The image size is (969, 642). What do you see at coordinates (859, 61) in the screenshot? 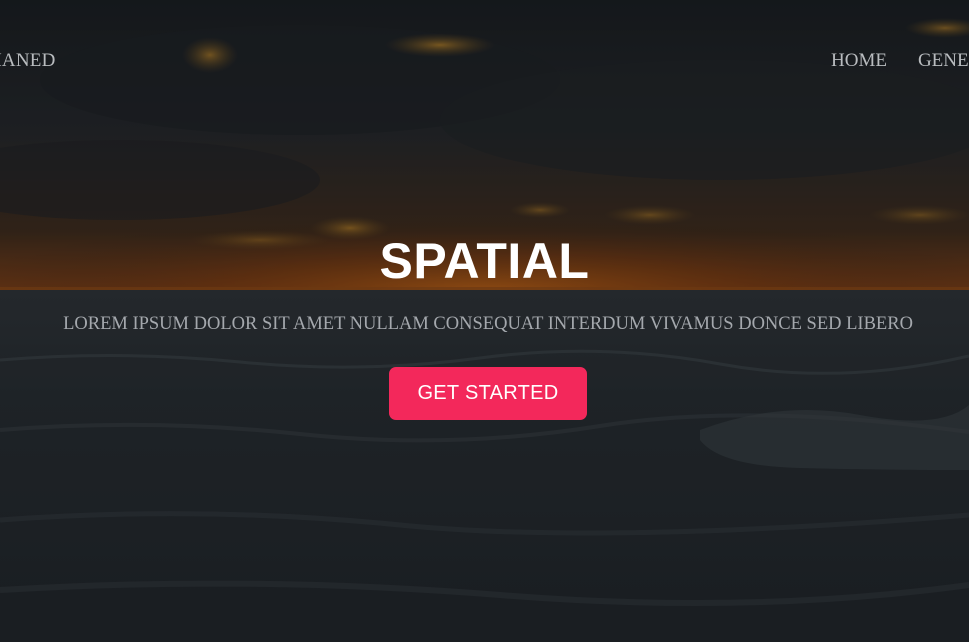
I see `nav-item-home: HOME` at bounding box center [859, 61].